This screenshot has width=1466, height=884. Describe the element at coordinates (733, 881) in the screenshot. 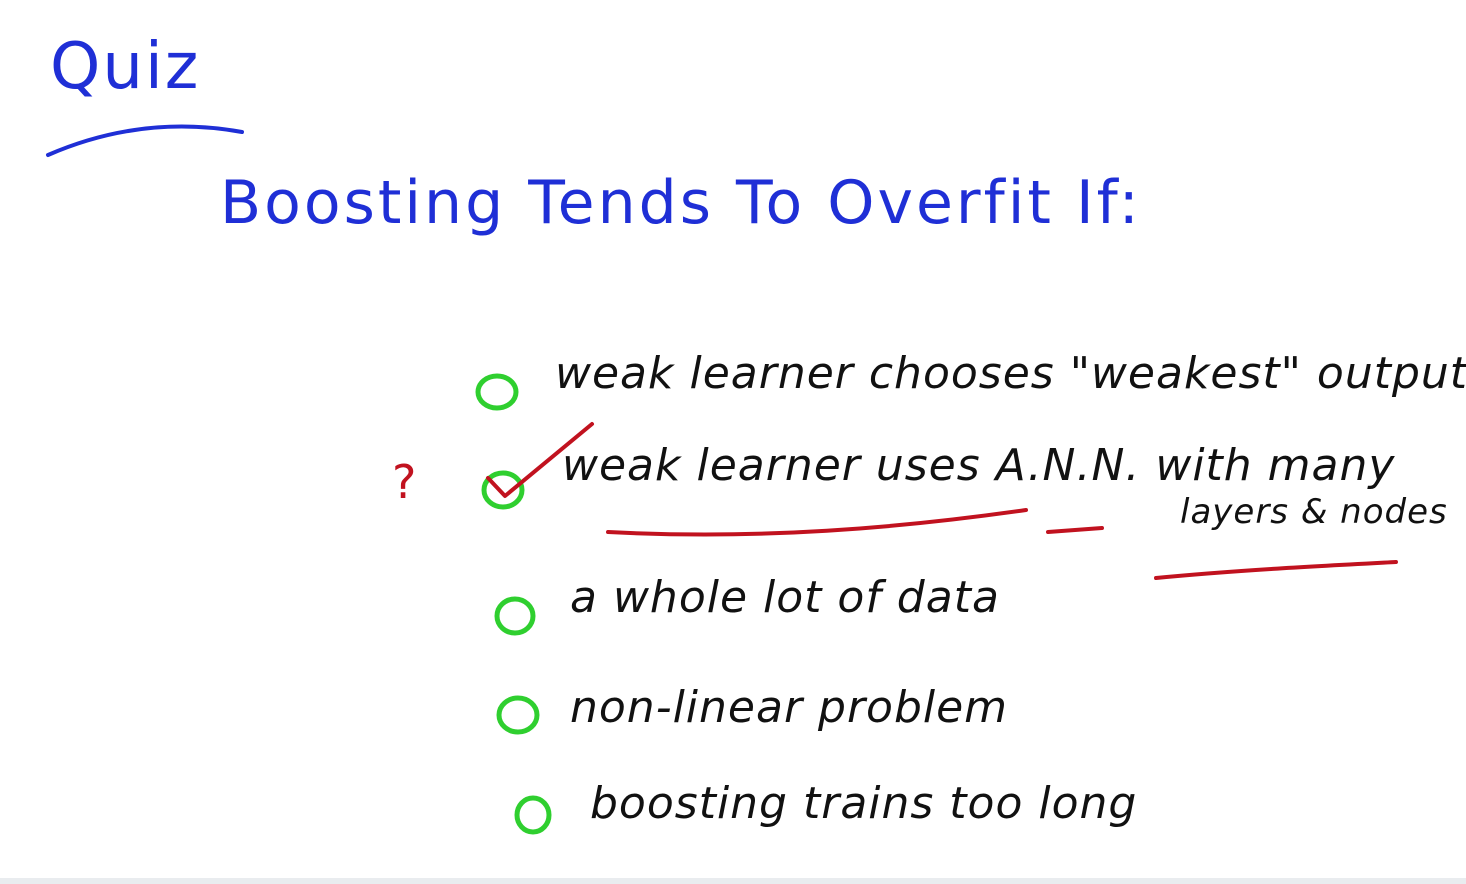

I see `bottom-strip` at that location.